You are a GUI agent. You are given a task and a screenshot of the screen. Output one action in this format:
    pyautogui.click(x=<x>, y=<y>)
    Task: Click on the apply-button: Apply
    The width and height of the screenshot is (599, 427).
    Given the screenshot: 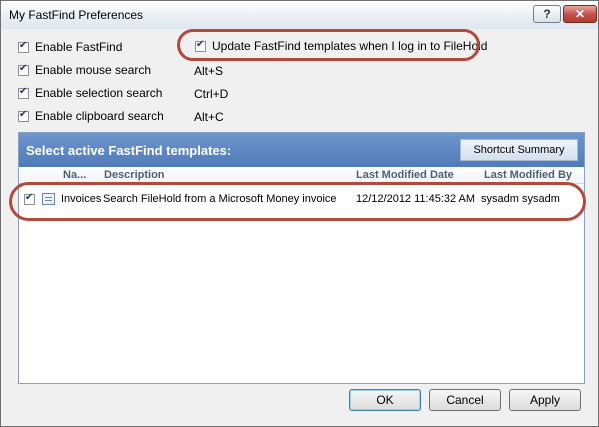 What is the action you would take?
    pyautogui.click(x=545, y=400)
    